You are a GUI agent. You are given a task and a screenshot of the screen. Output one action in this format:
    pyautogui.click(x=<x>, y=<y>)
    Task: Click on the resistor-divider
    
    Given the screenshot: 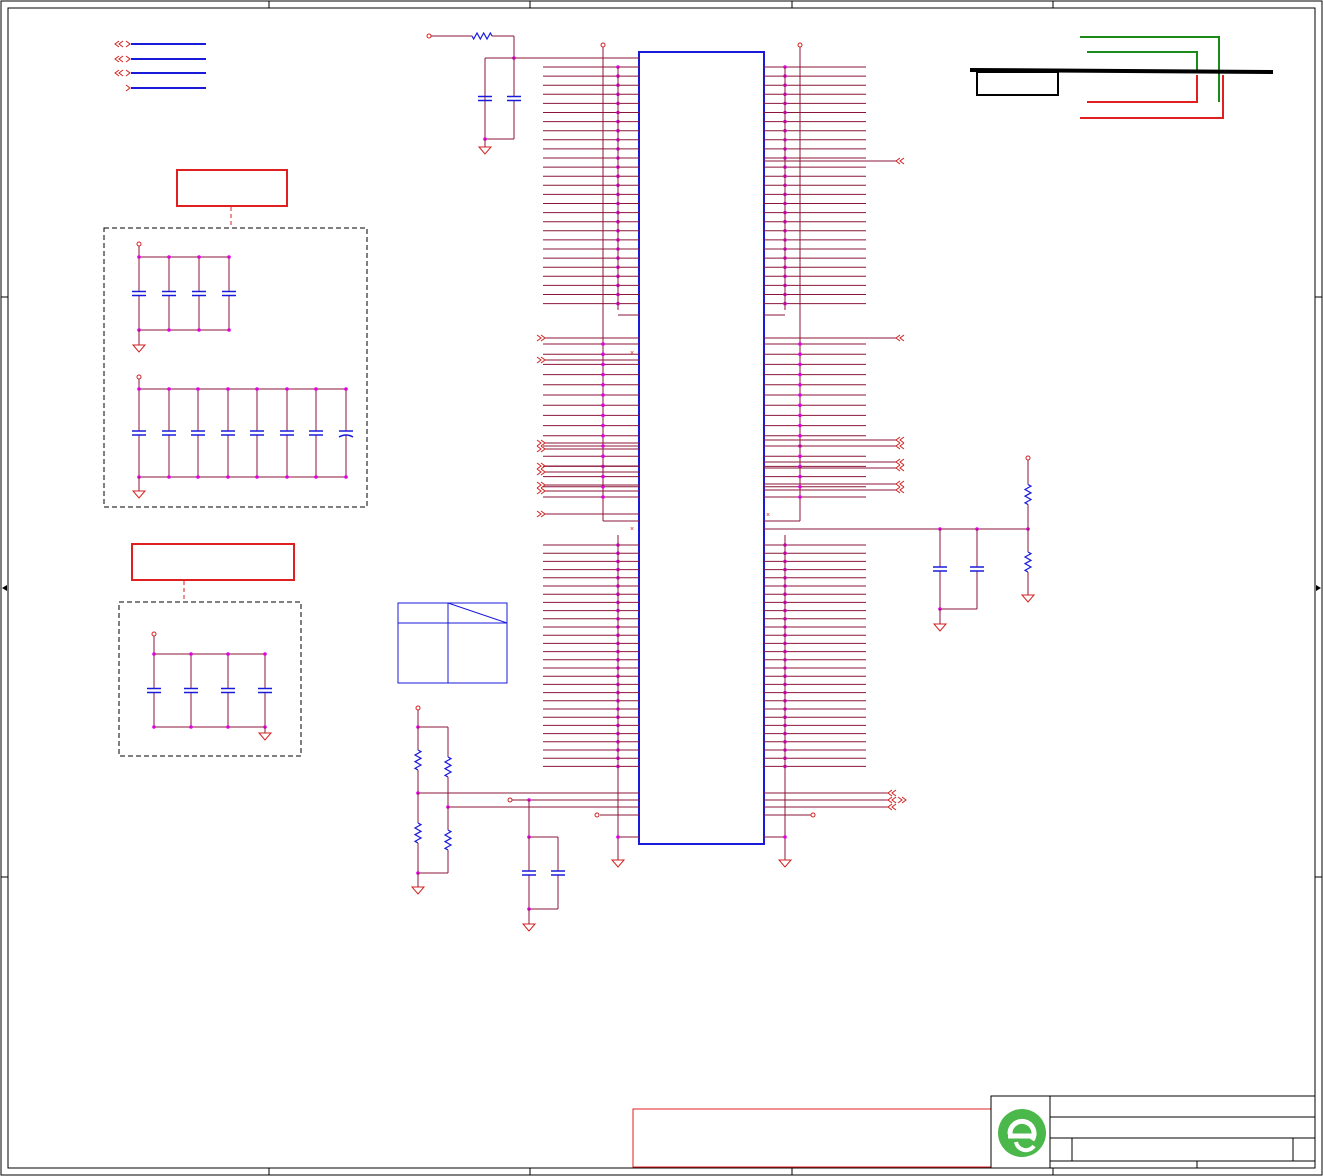 What is the action you would take?
    pyautogui.click(x=524, y=818)
    